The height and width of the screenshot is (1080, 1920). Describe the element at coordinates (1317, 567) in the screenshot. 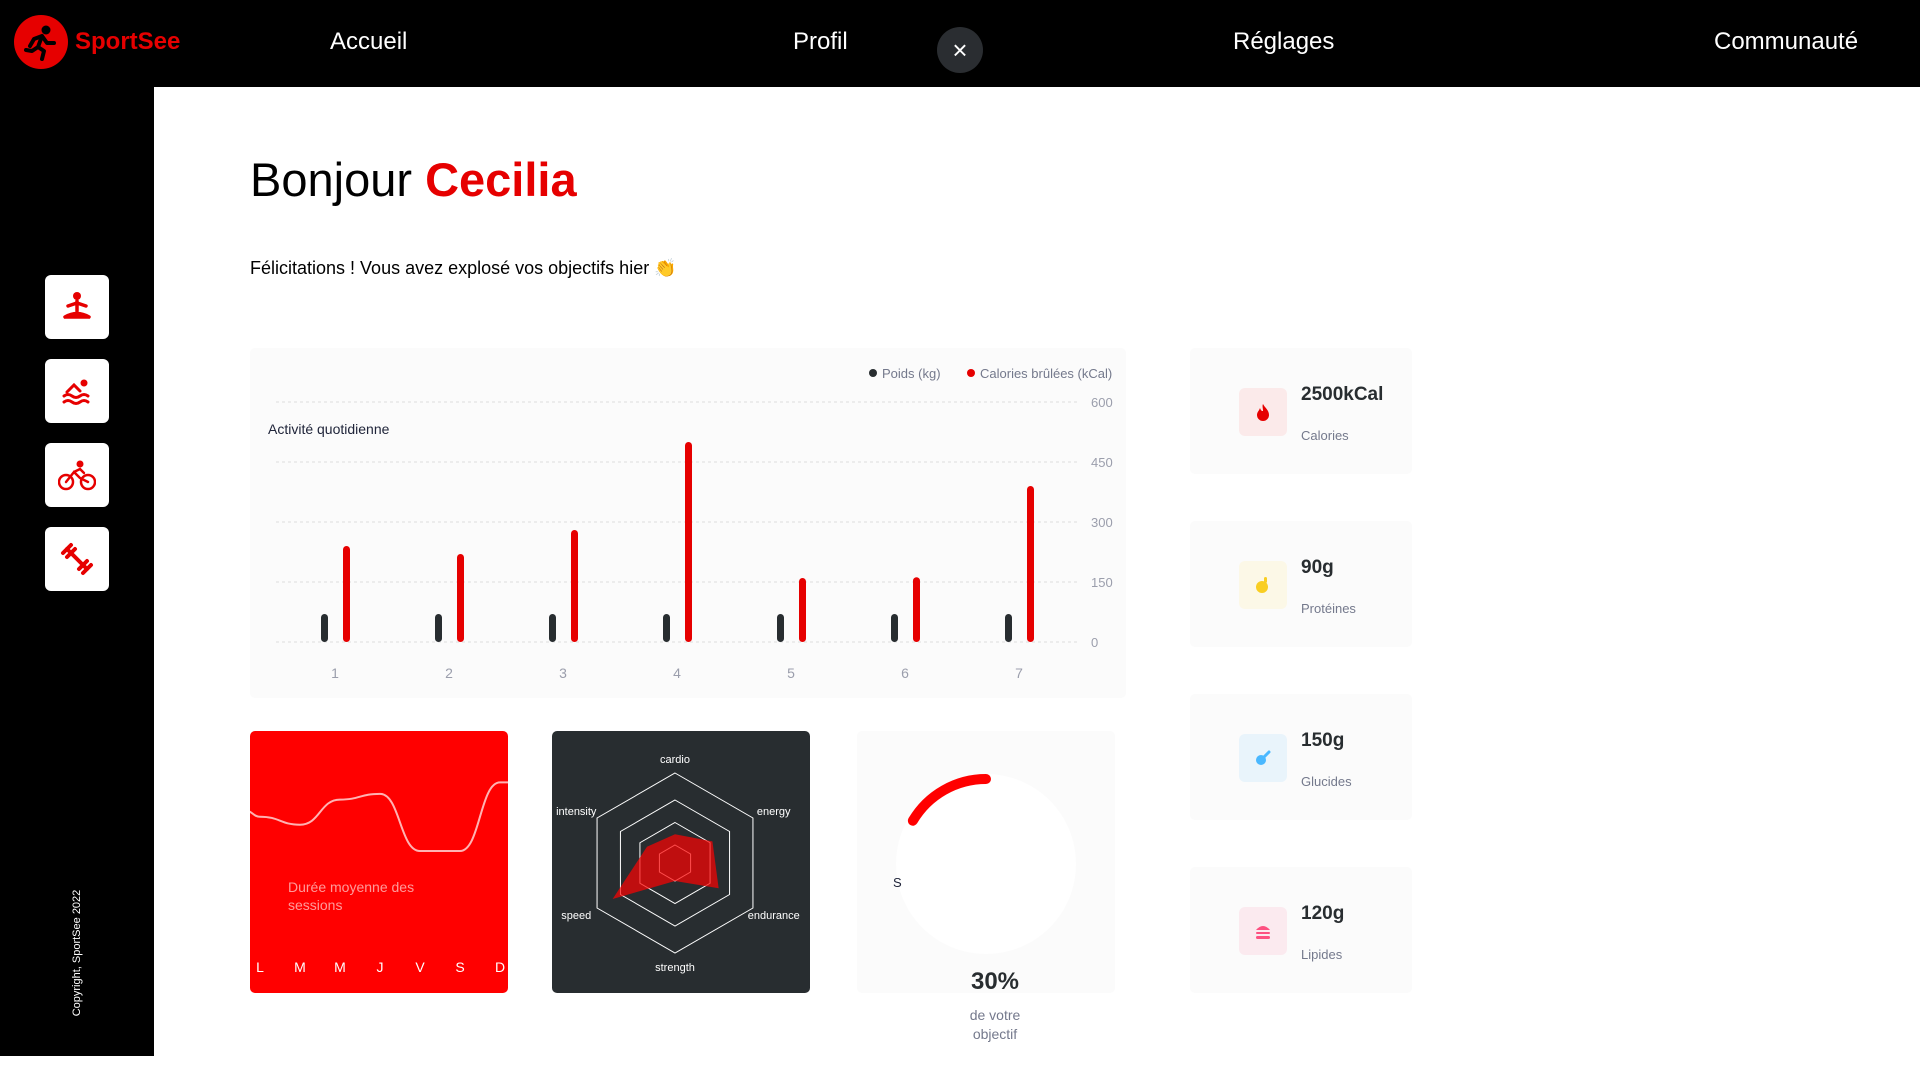

I see `keydata-value: 90g` at that location.